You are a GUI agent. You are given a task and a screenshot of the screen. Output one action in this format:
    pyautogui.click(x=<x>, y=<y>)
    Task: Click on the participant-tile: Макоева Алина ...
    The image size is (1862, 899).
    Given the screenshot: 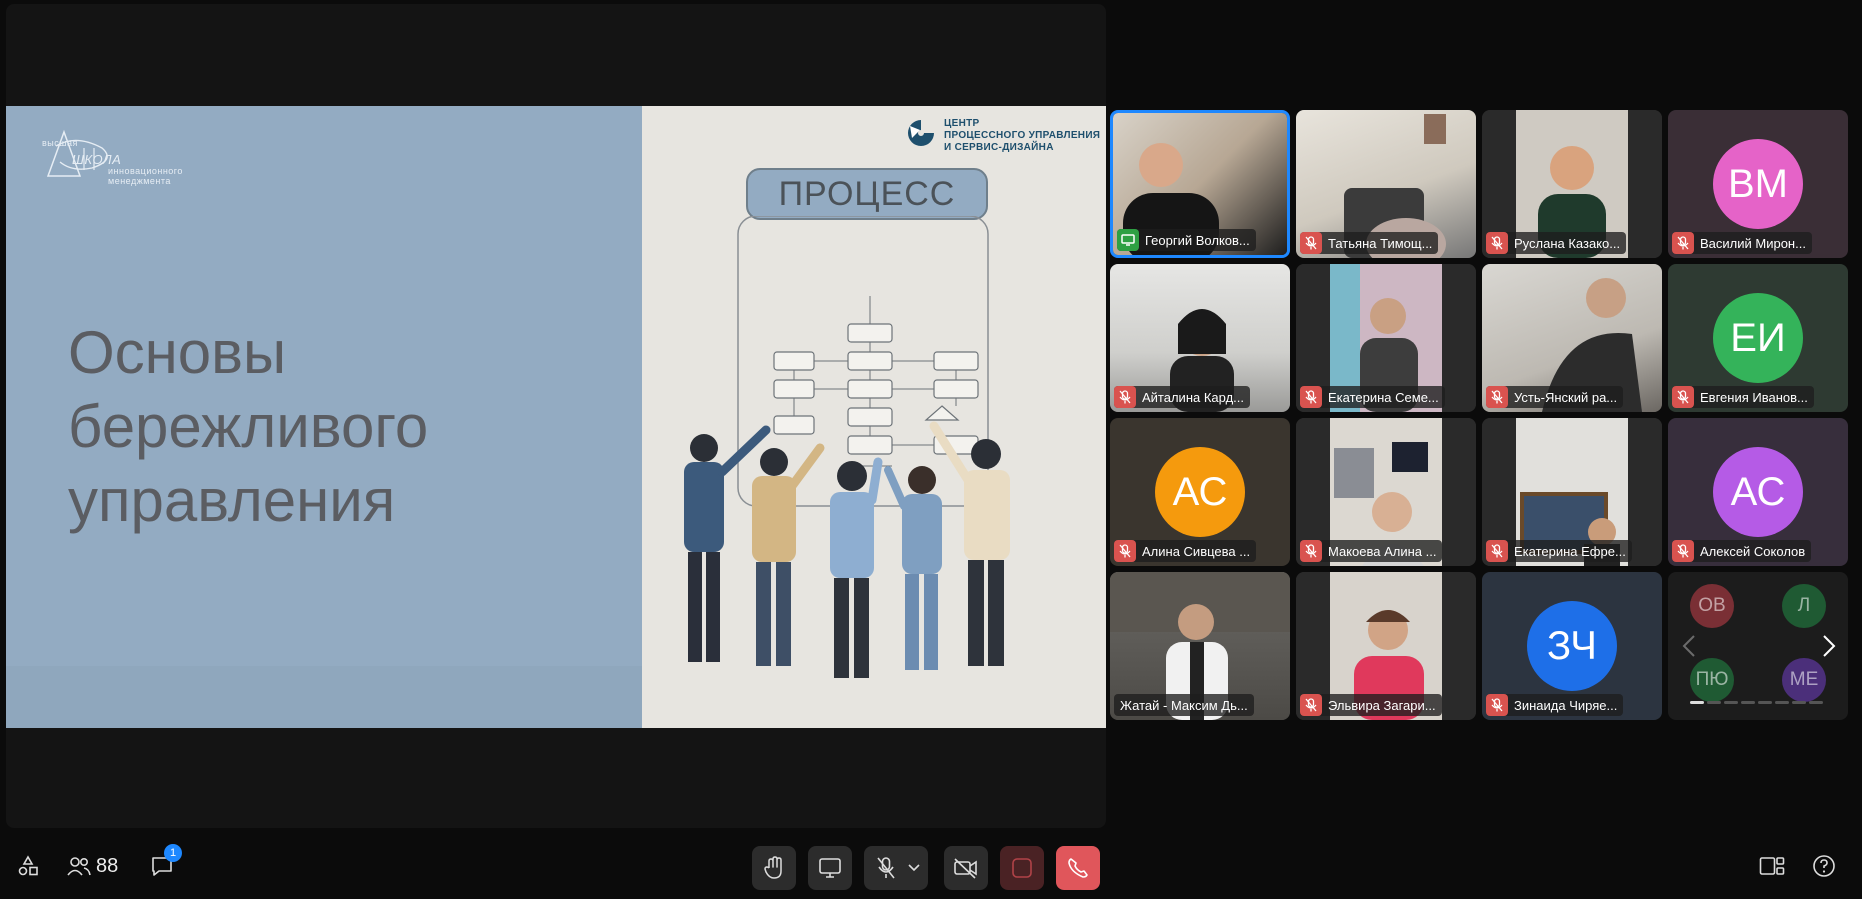 What is the action you would take?
    pyautogui.click(x=1386, y=492)
    